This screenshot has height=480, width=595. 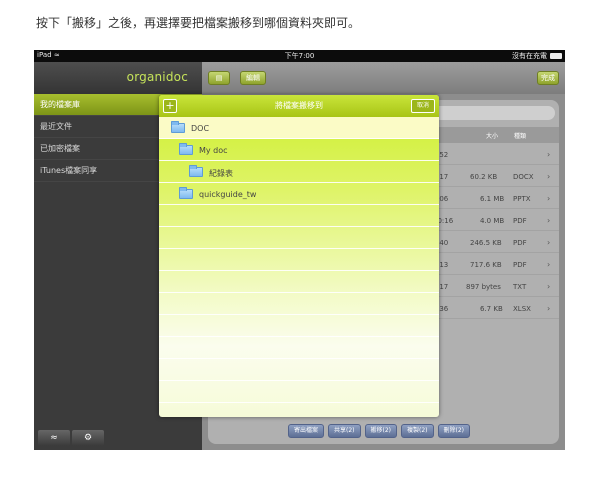 What do you see at coordinates (423, 106) in the screenshot?
I see `cancel-button: 取消` at bounding box center [423, 106].